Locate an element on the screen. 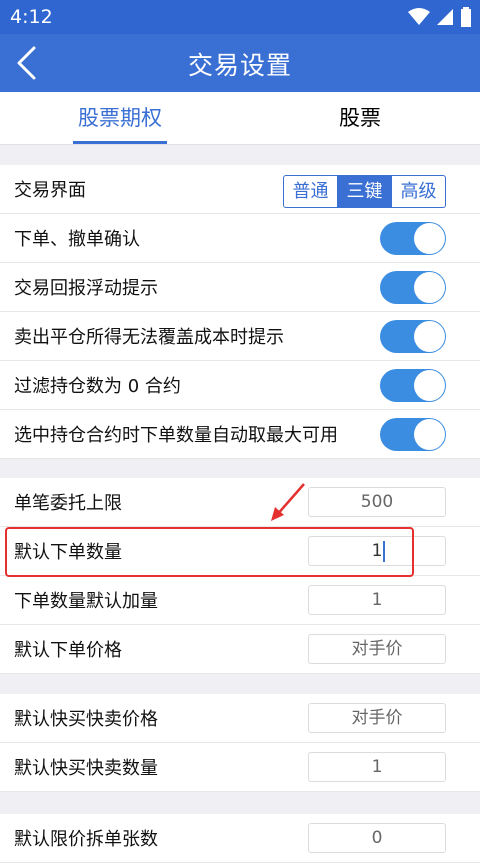 Image resolution: width=480 pixels, height=863 pixels. default-price-label: 默认下单价格 is located at coordinates (68, 650).